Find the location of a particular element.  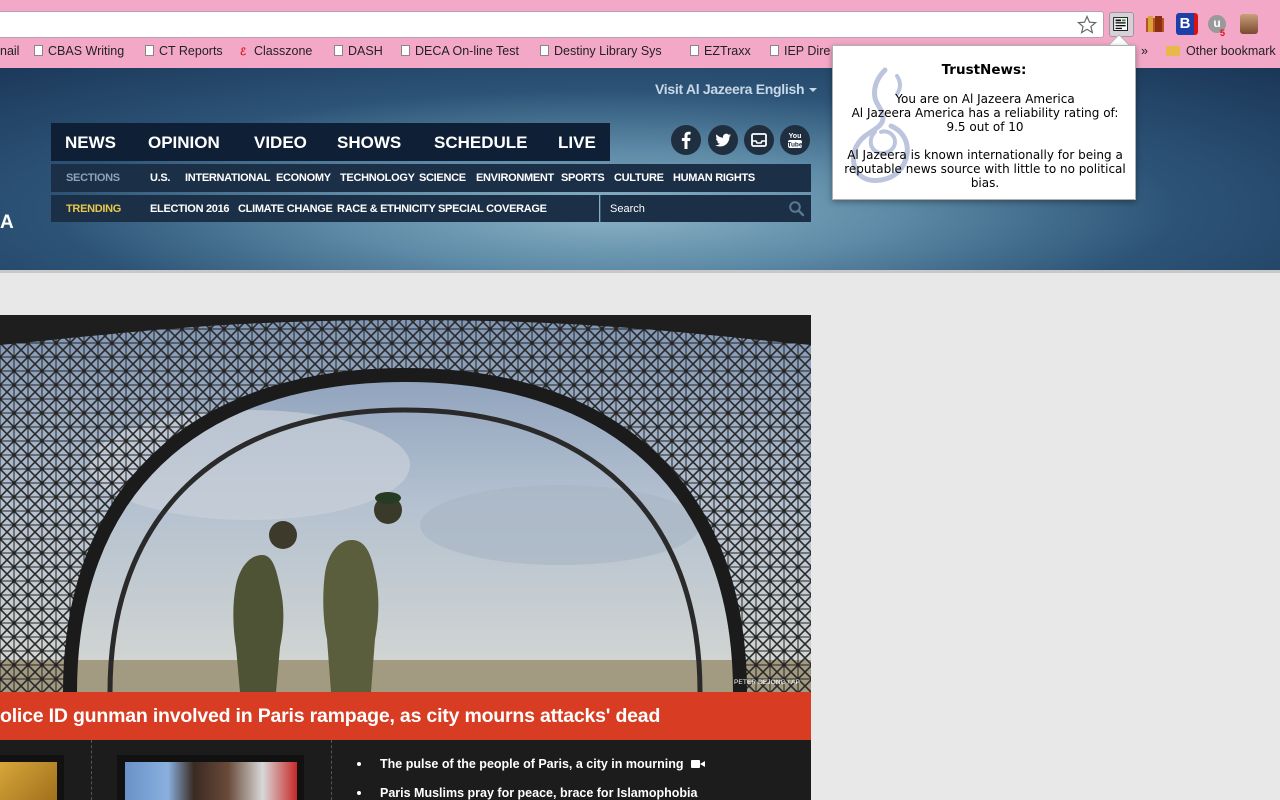

popup-rating-value: 9.5 out of 10 is located at coordinates (985, 127).